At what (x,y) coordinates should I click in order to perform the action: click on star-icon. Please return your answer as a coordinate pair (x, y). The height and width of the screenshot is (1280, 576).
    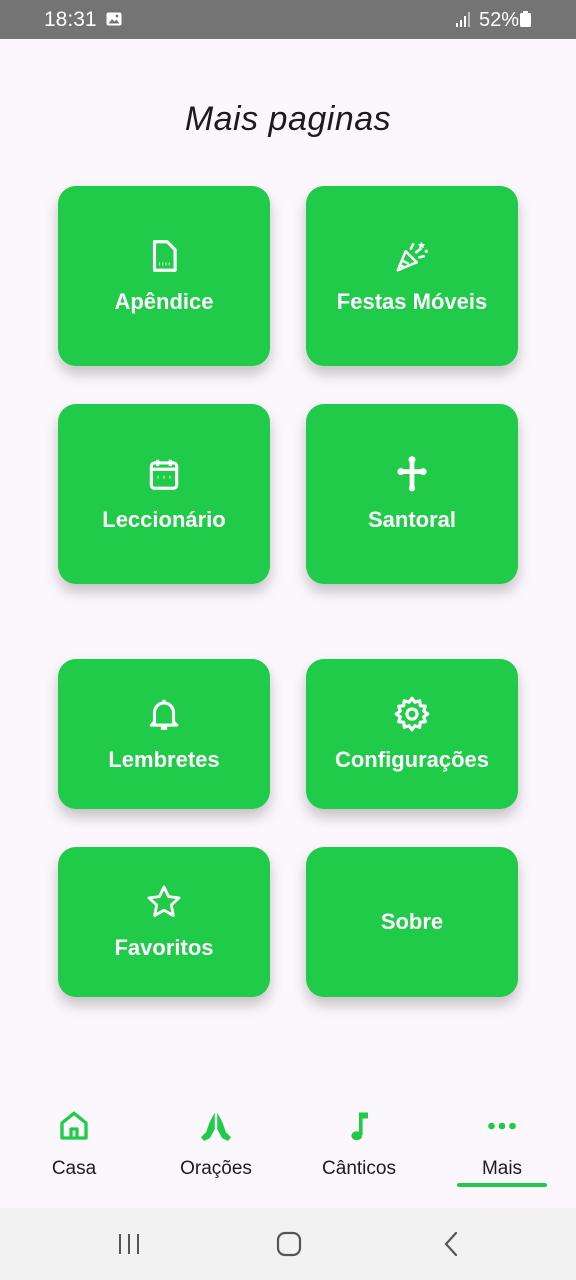
    Looking at the image, I should click on (164, 901).